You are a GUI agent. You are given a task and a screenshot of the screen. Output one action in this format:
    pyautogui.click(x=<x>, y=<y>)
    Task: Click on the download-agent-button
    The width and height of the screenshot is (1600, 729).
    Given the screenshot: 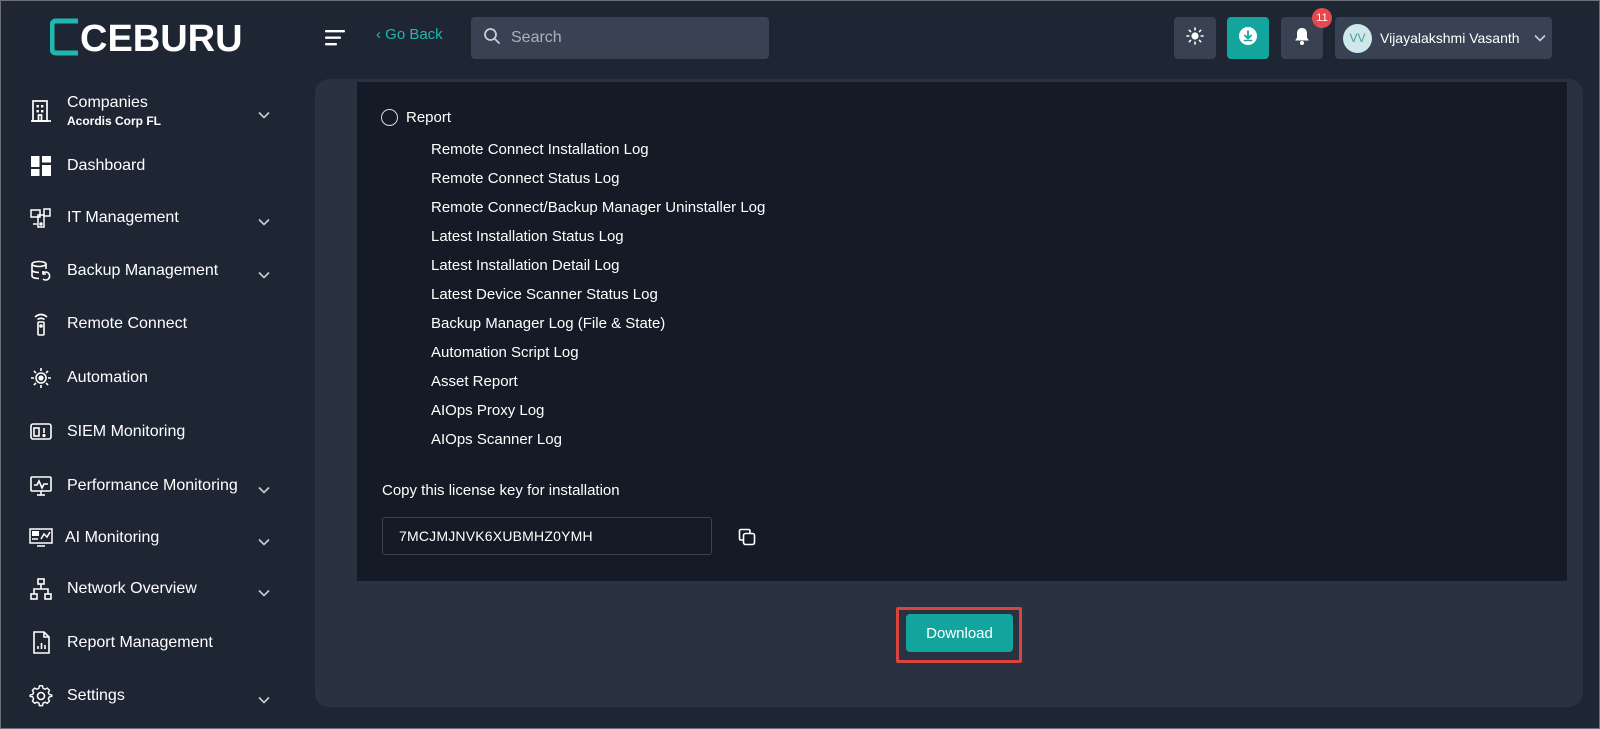 What is the action you would take?
    pyautogui.click(x=1248, y=38)
    